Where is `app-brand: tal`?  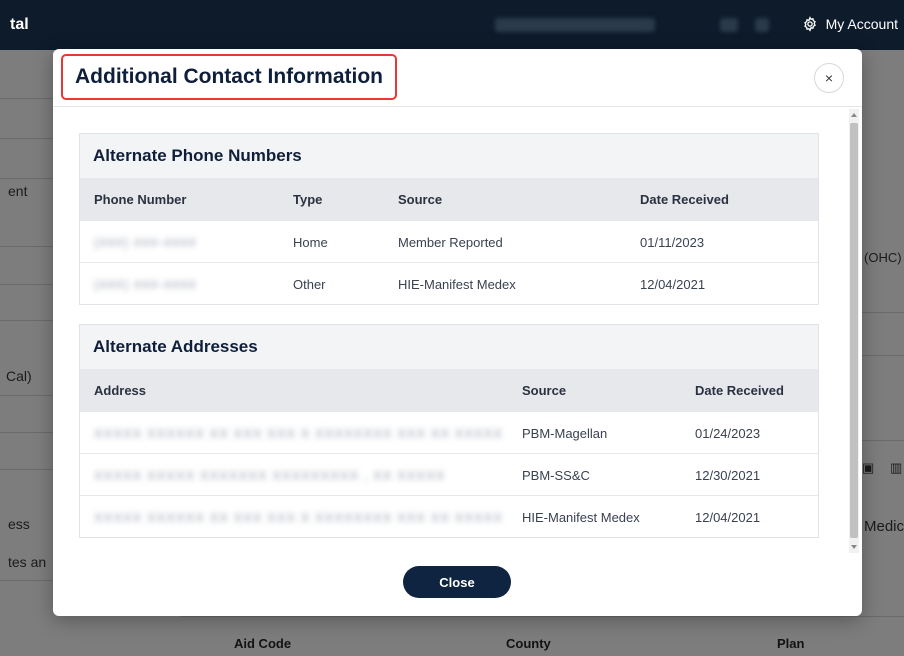 app-brand: tal is located at coordinates (19, 24).